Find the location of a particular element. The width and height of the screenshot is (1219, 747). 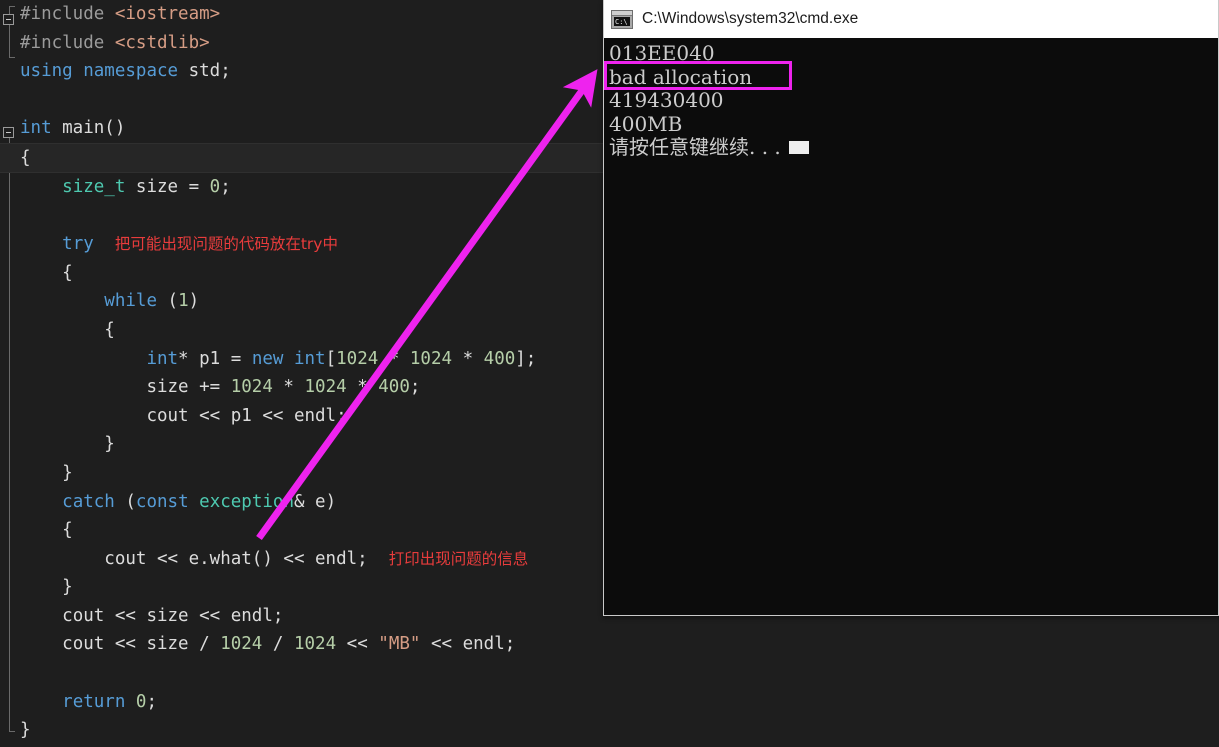

cmd-window-title: C:\Windows\system32\cmd.exe is located at coordinates (750, 18).